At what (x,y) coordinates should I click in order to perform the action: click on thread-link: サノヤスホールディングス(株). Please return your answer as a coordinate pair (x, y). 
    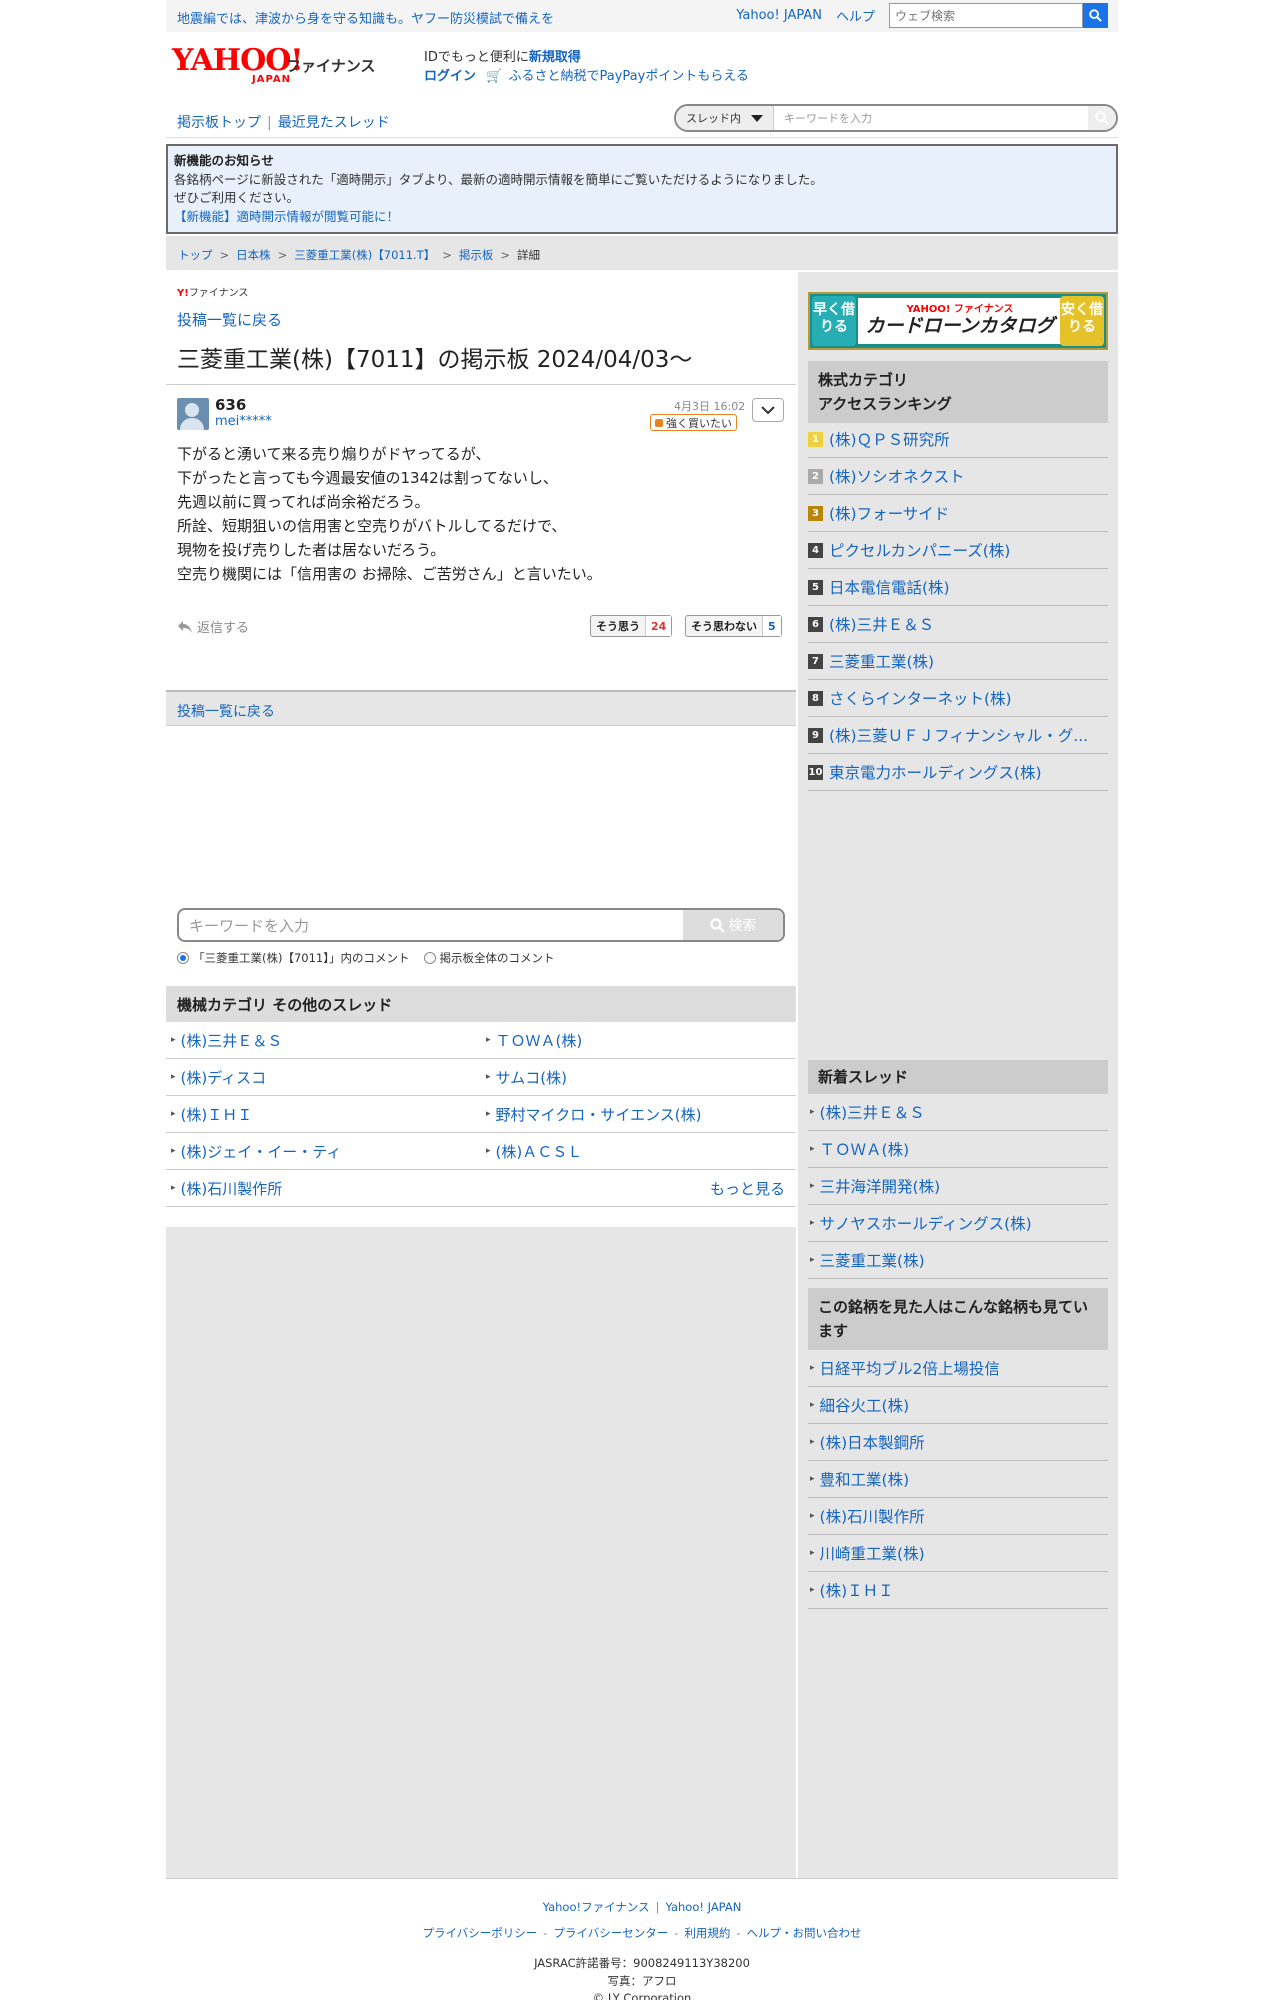
    Looking at the image, I should click on (926, 1223).